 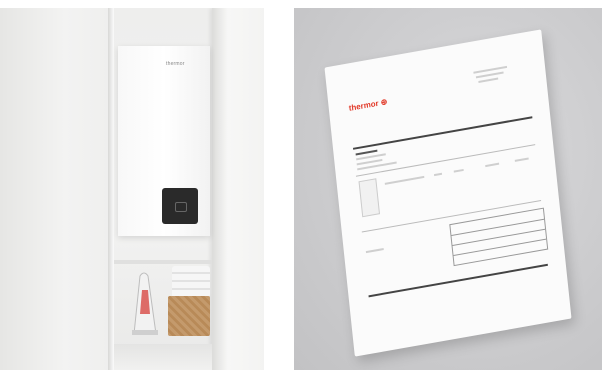 I want to click on wicker-basket, so click(x=189, y=316).